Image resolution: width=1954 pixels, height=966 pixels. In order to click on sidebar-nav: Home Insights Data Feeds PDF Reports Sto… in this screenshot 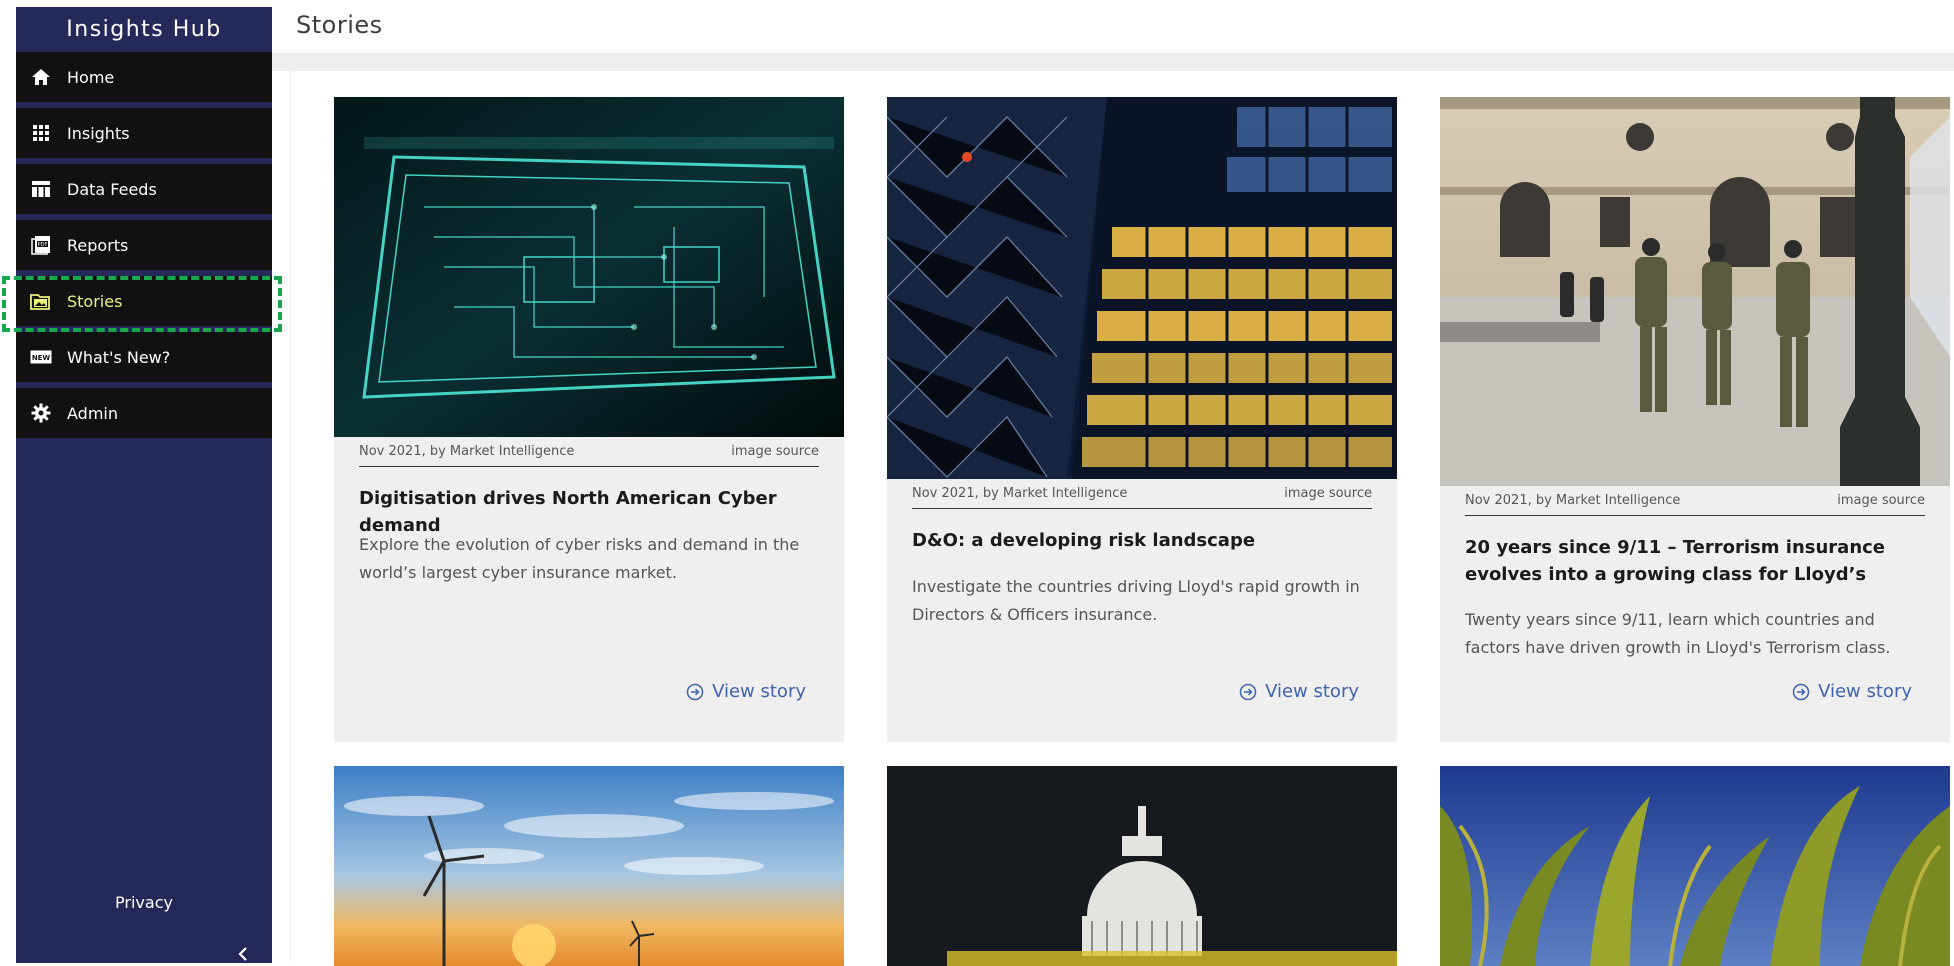, I will do `click(144, 245)`.